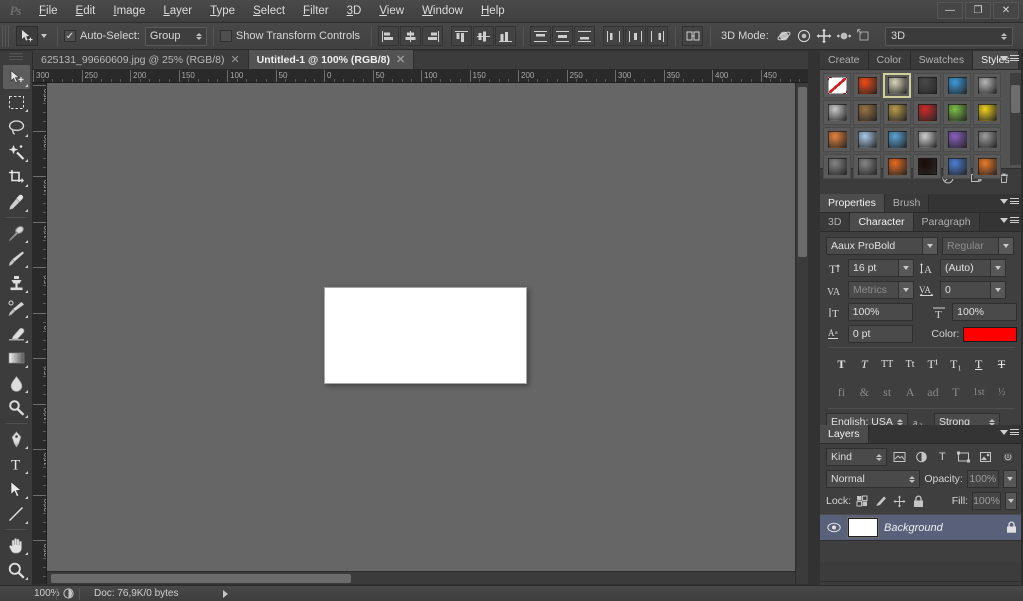  I want to click on workspace-switcher: 3D, so click(949, 36).